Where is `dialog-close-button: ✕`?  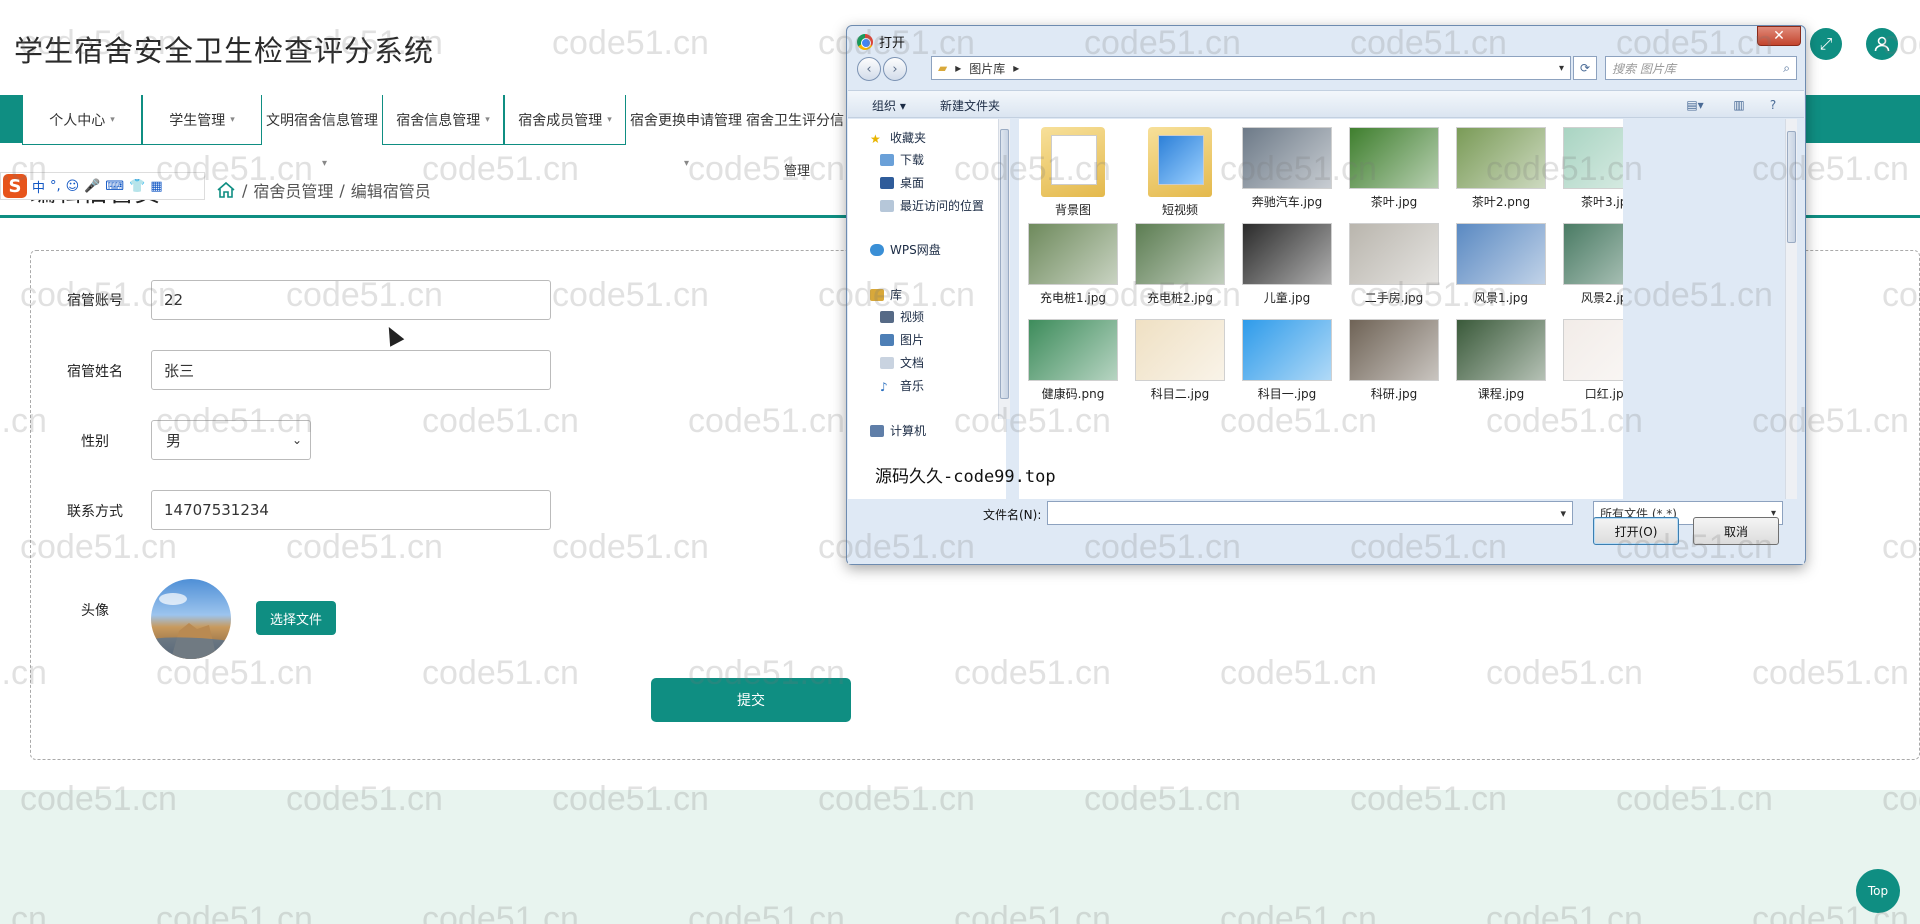
dialog-close-button: ✕ is located at coordinates (1779, 36).